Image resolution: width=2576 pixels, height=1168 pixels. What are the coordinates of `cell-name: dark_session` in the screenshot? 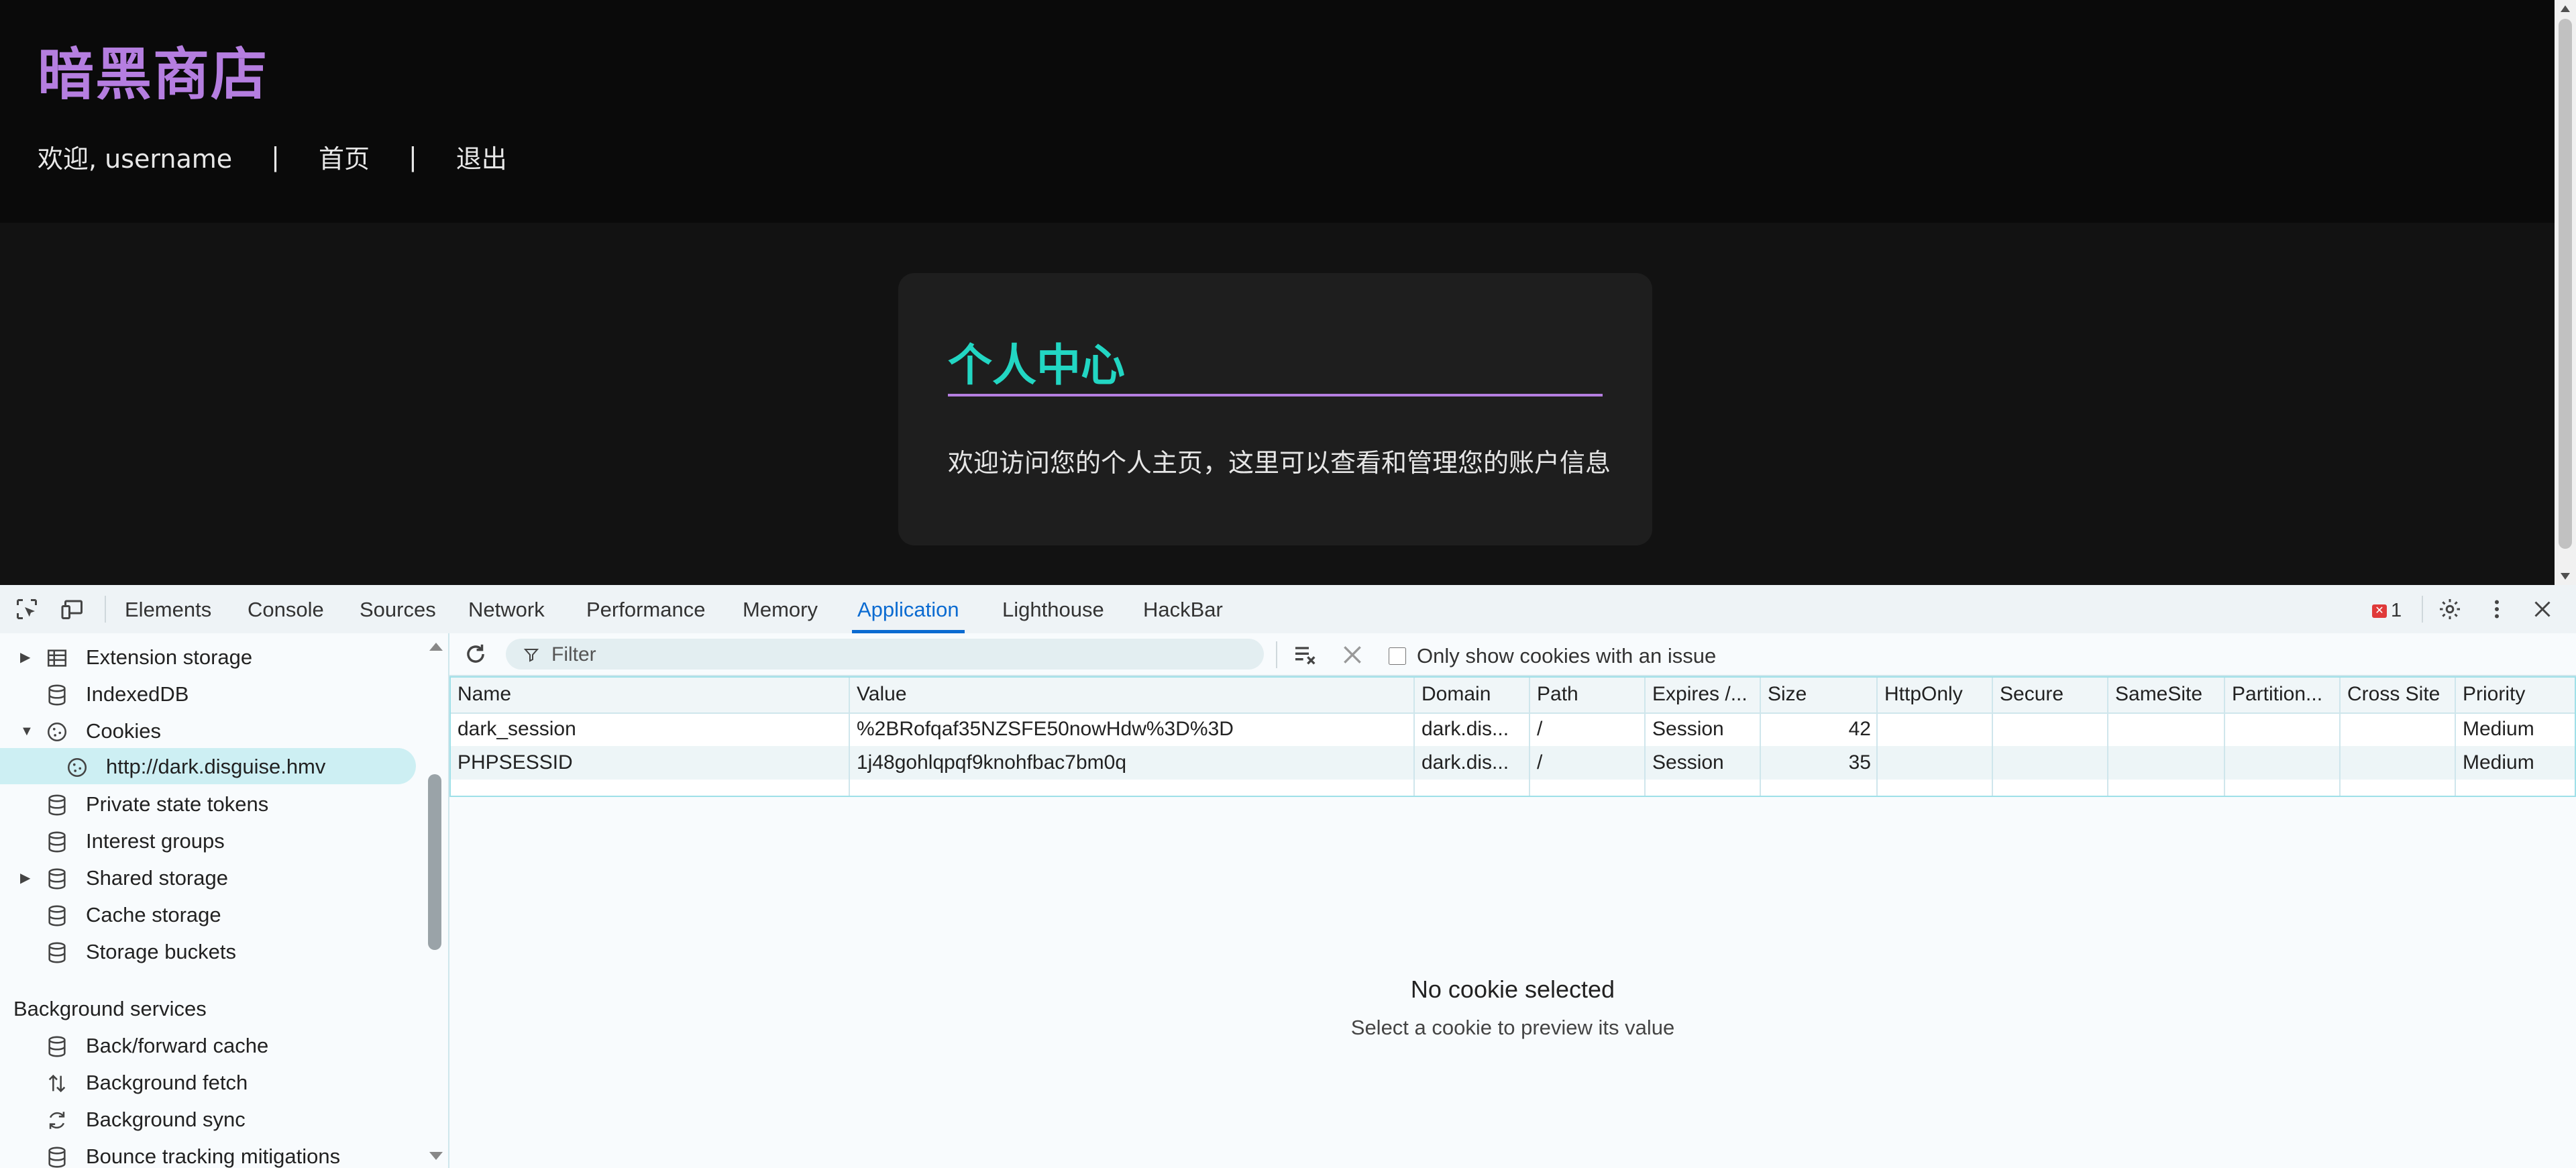 It's located at (650, 729).